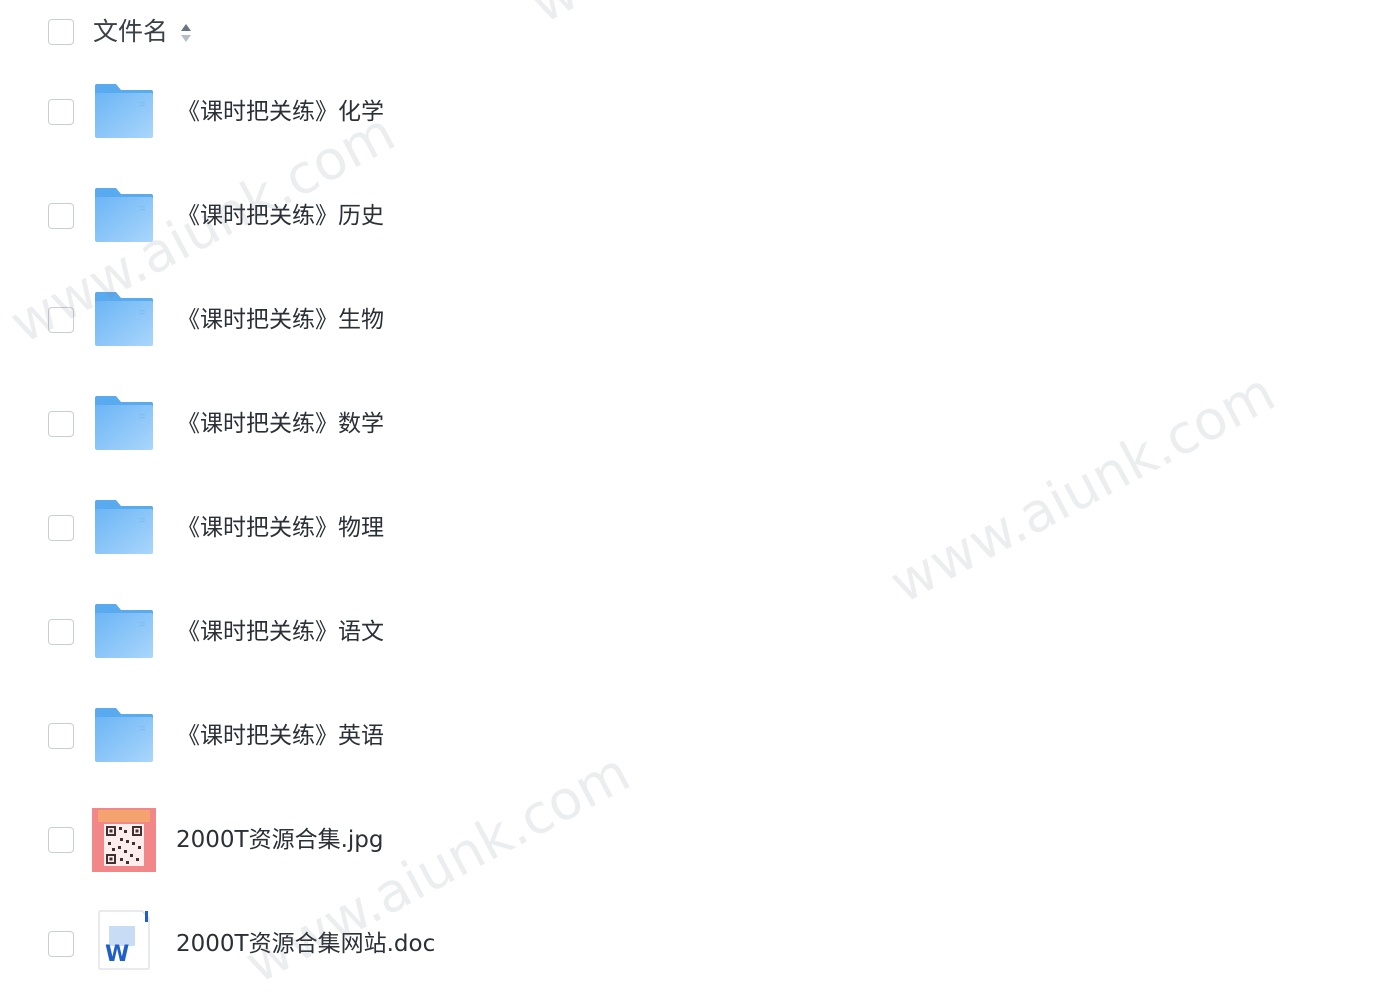 This screenshot has height=1006, width=1384. What do you see at coordinates (692, 32) in the screenshot?
I see `file-list-header: 文件名` at bounding box center [692, 32].